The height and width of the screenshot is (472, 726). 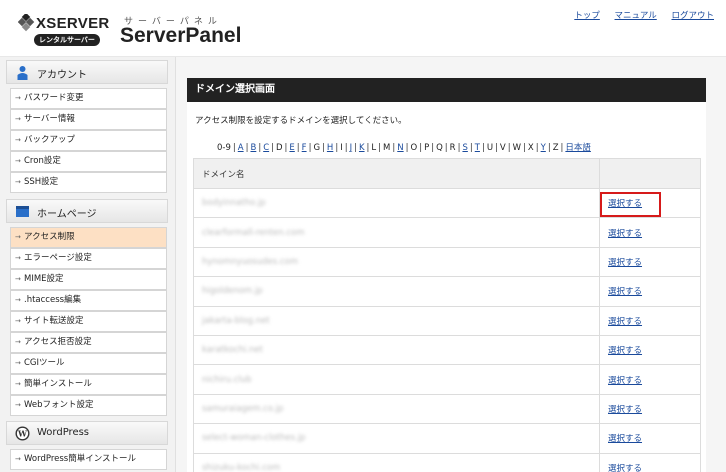 What do you see at coordinates (279, 148) in the screenshot?
I see `alphabet-filter-d: D` at bounding box center [279, 148].